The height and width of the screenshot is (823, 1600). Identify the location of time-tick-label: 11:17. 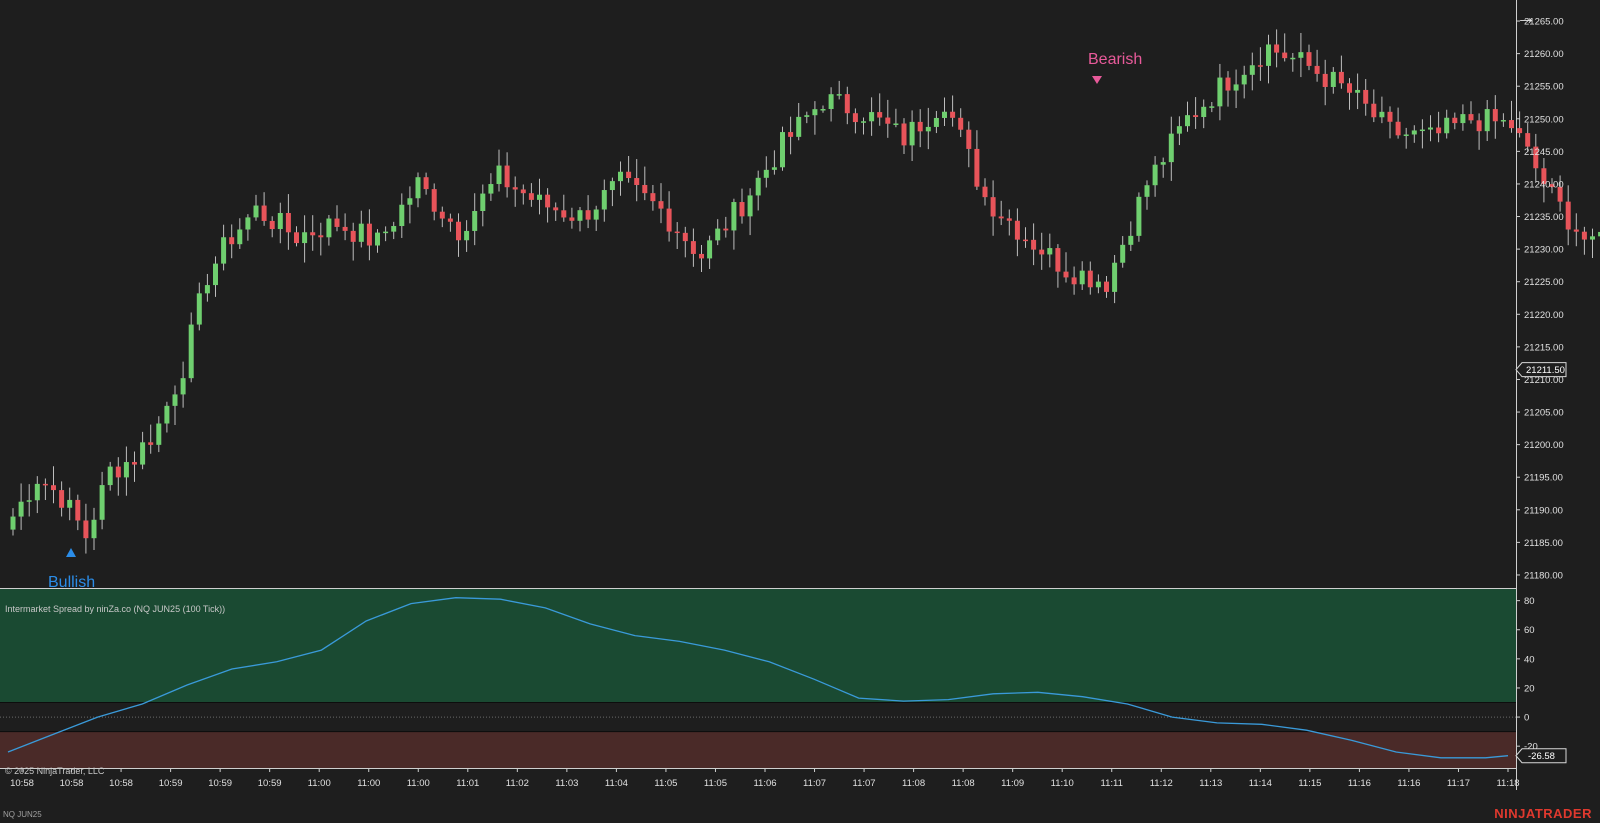
(1458, 783).